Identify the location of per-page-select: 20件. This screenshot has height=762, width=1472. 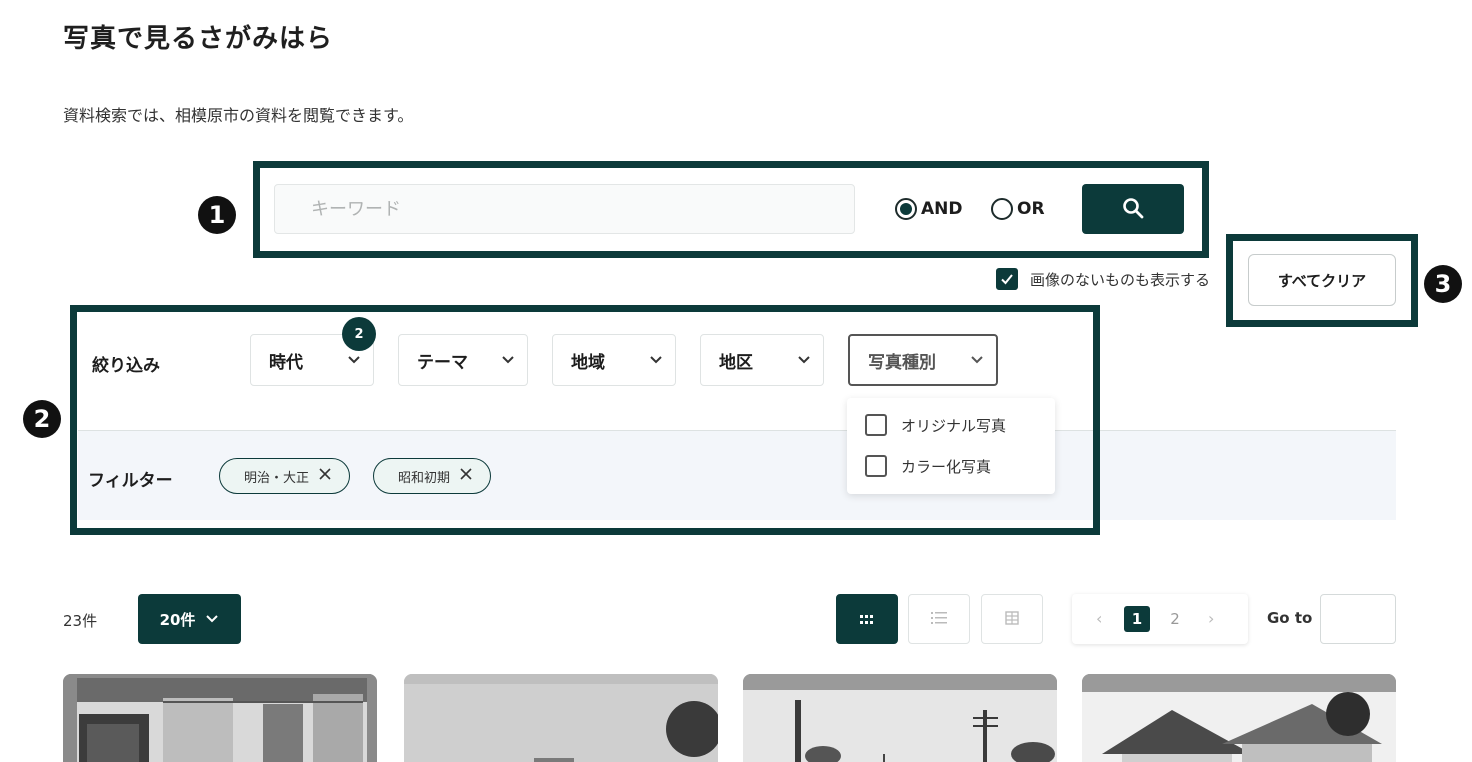
(189, 619).